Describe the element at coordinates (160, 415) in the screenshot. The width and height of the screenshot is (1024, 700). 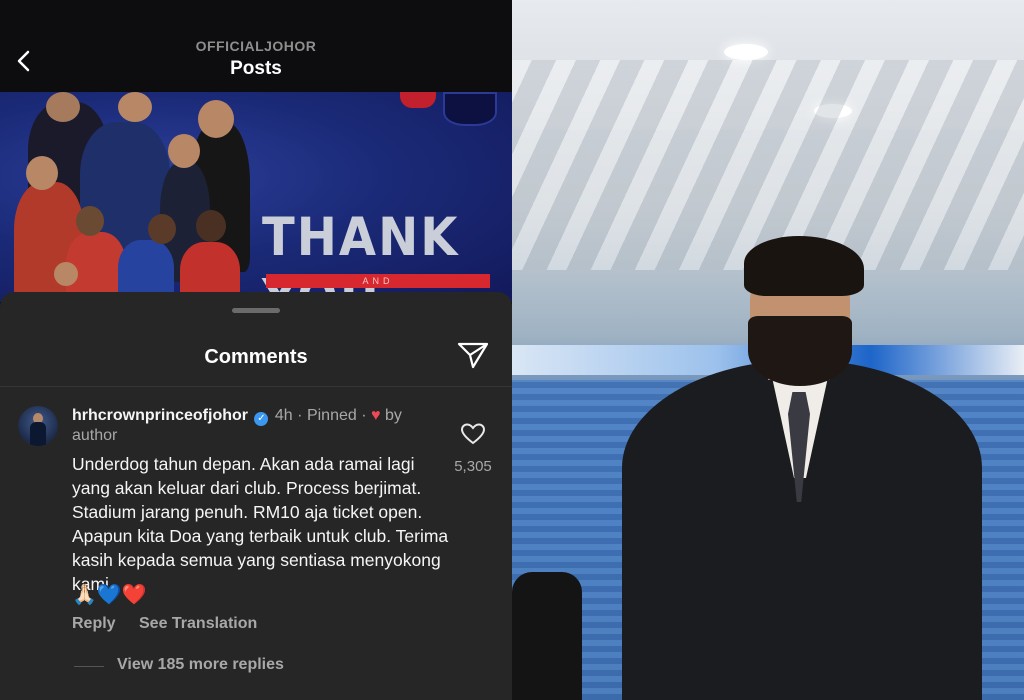
I see `comment-username: hrhcrownprinceofjohor` at that location.